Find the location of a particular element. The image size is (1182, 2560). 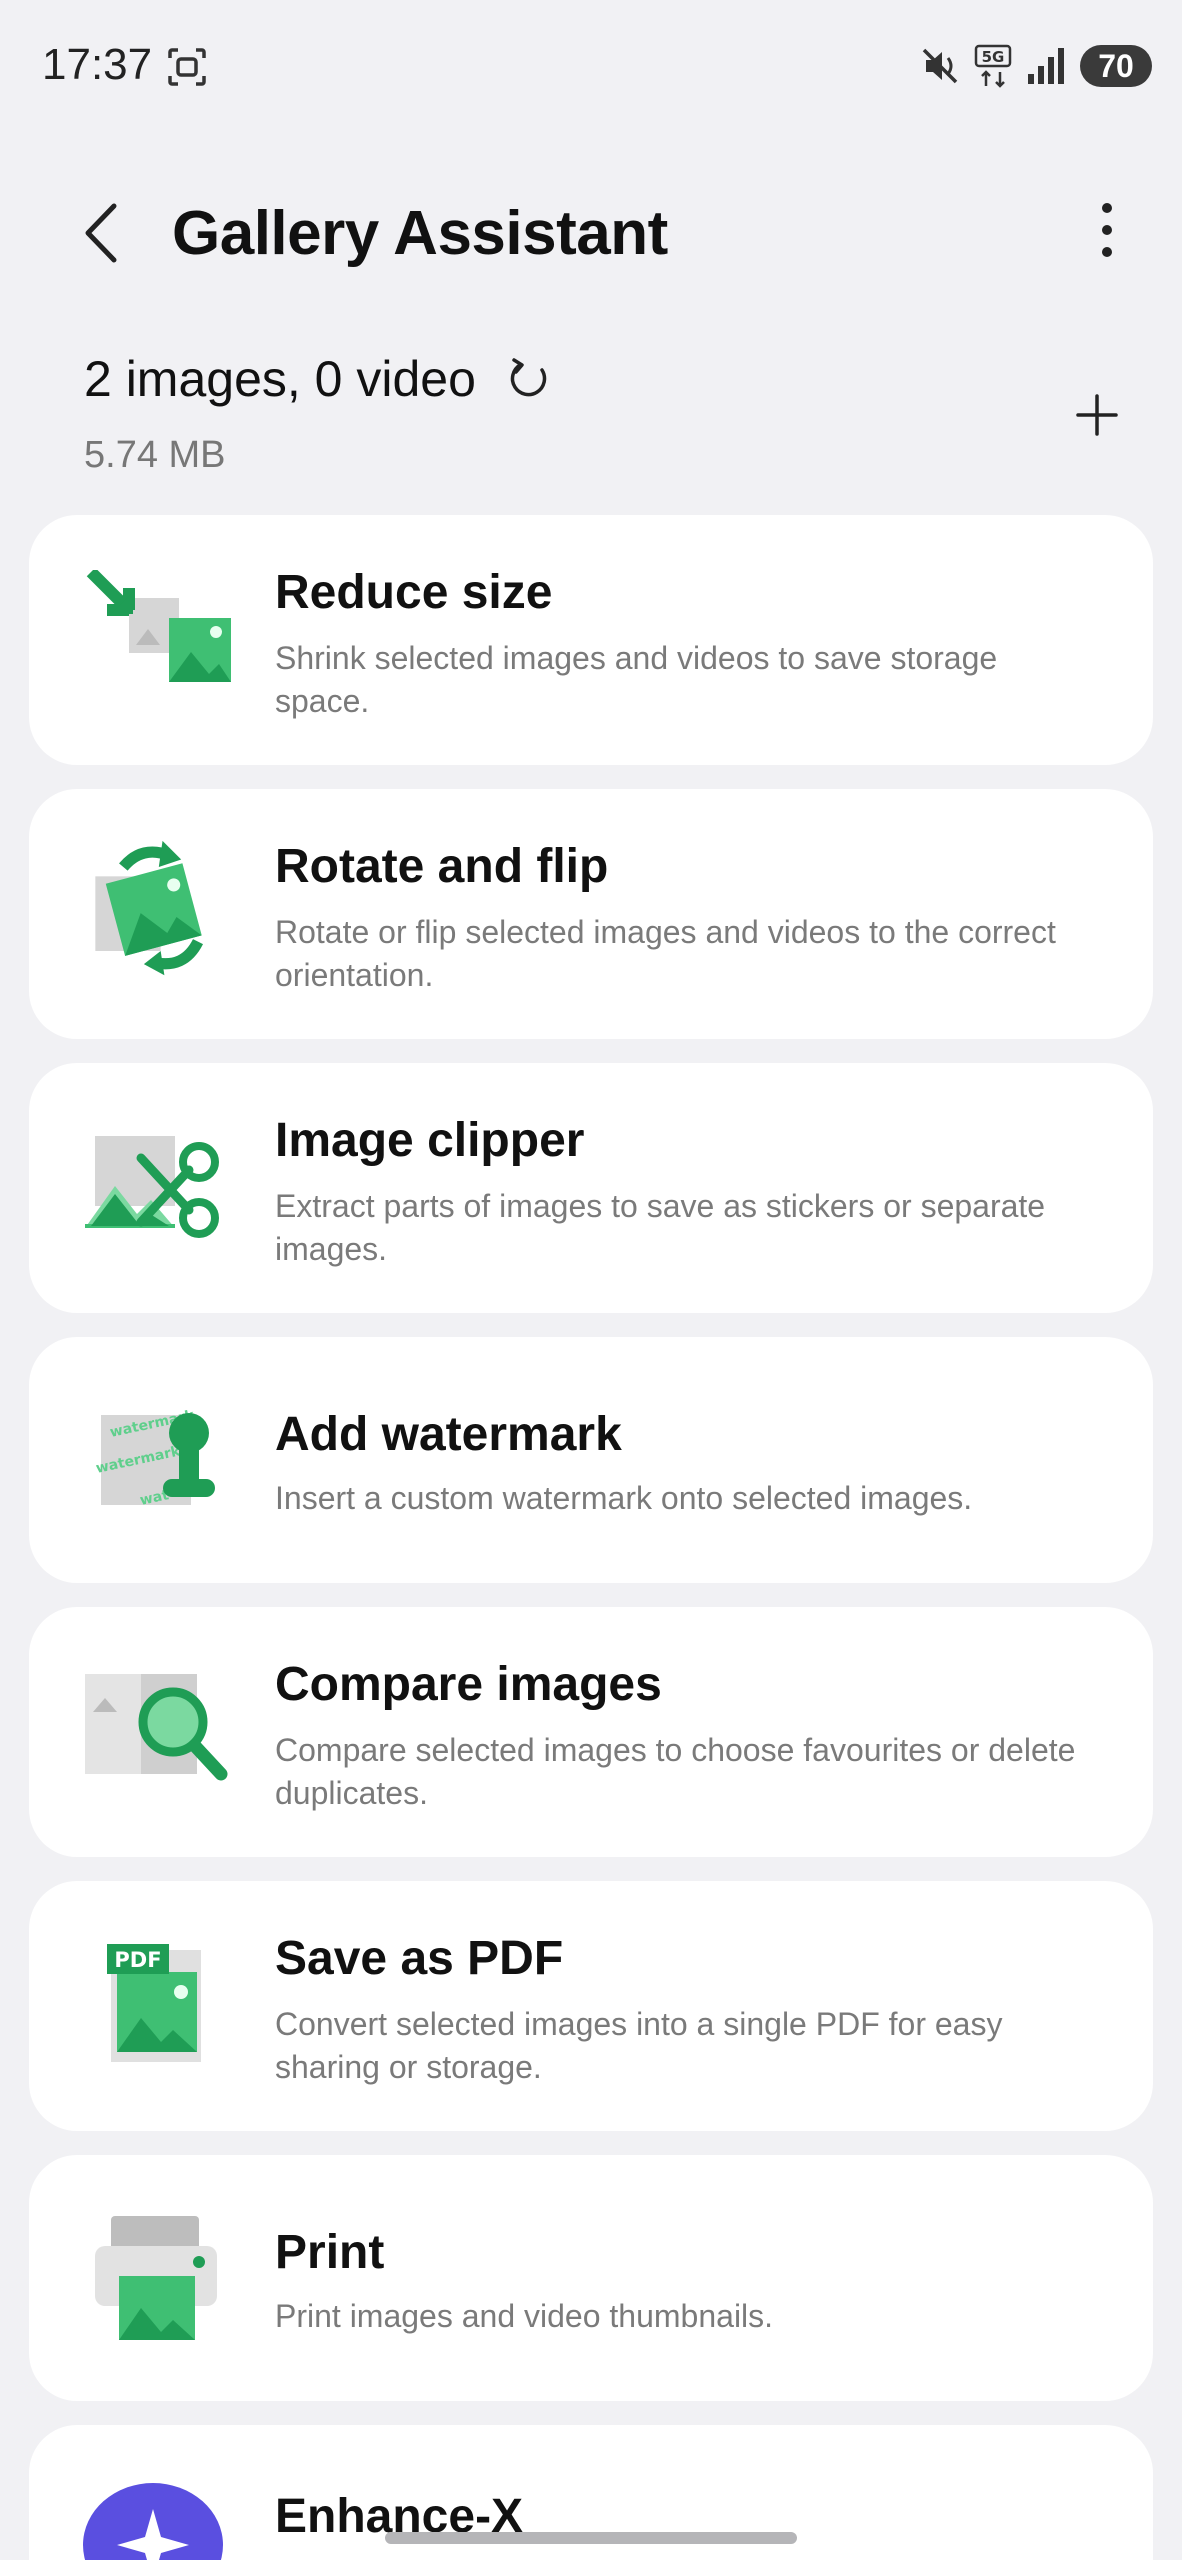

status-bar: 17:37 5G 70 is located at coordinates (591, 65).